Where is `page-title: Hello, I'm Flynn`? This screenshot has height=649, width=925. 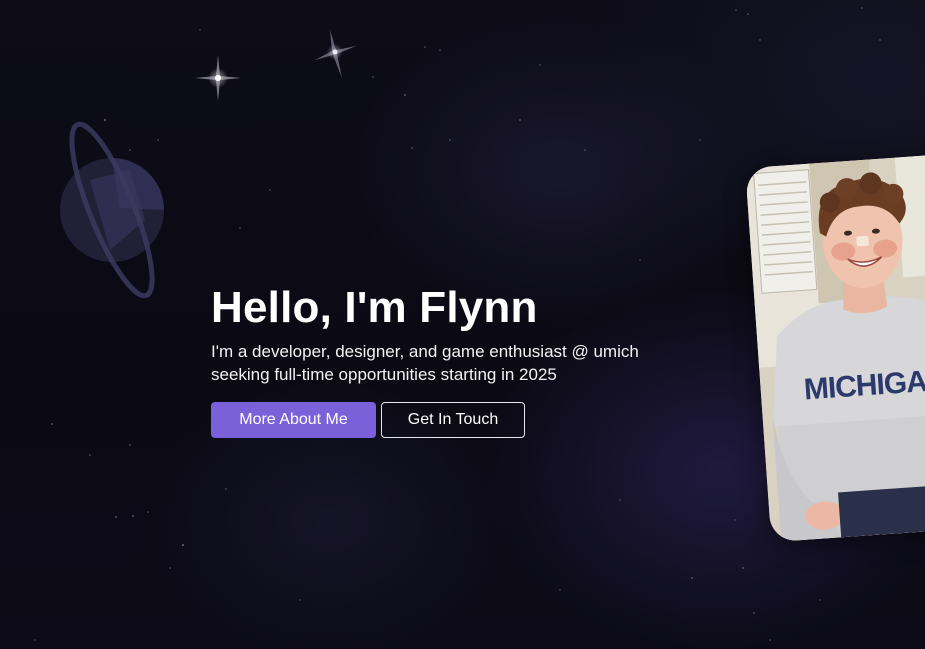 page-title: Hello, I'm Flynn is located at coordinates (374, 307).